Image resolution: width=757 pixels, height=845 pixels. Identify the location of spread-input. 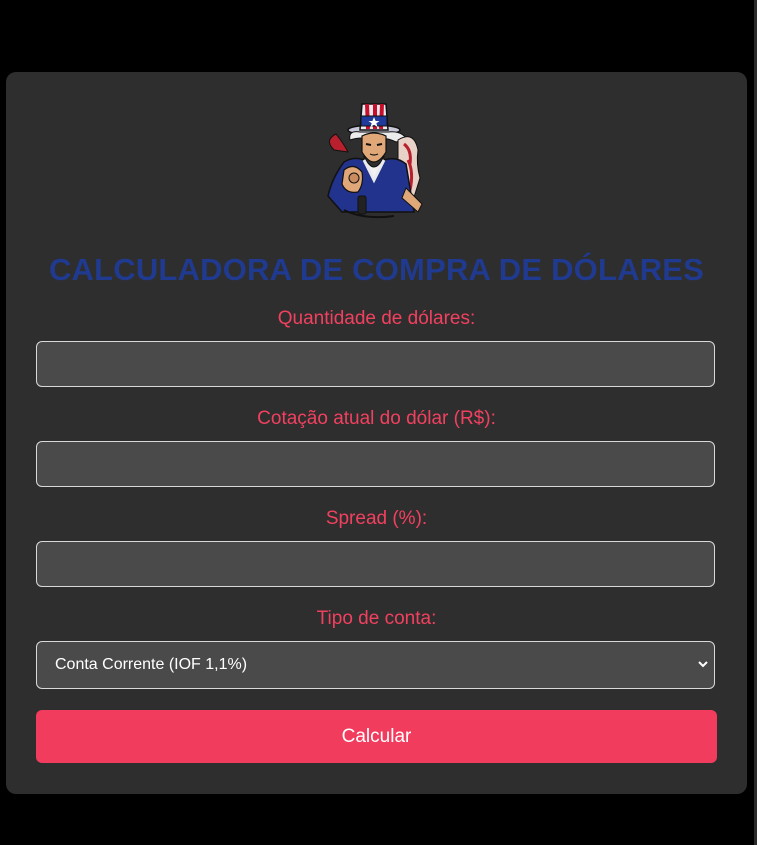
(375, 564).